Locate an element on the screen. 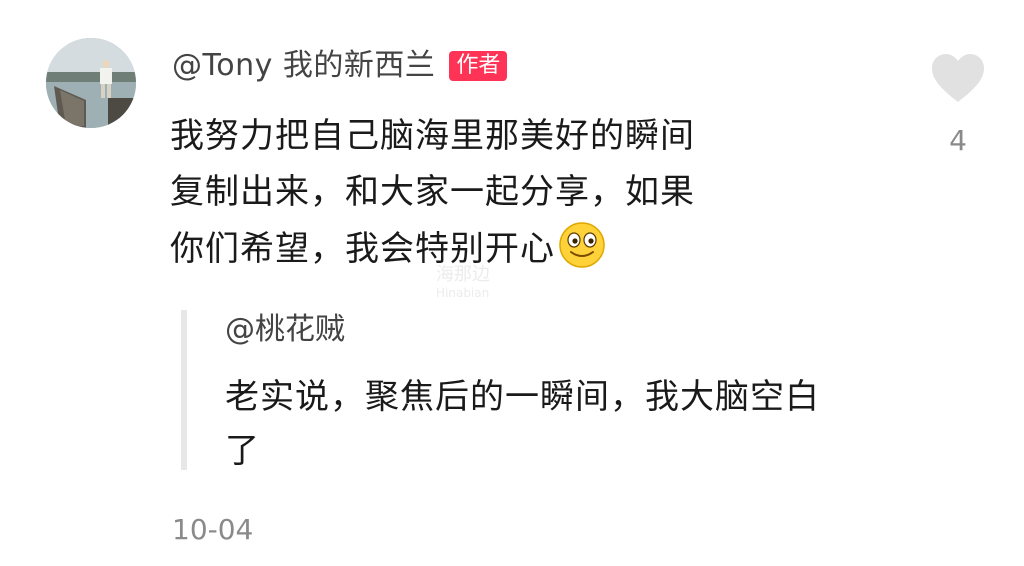  reply-body: 老实说，聚焦后的一瞬间，我大脑空白 了 is located at coordinates (595, 424).